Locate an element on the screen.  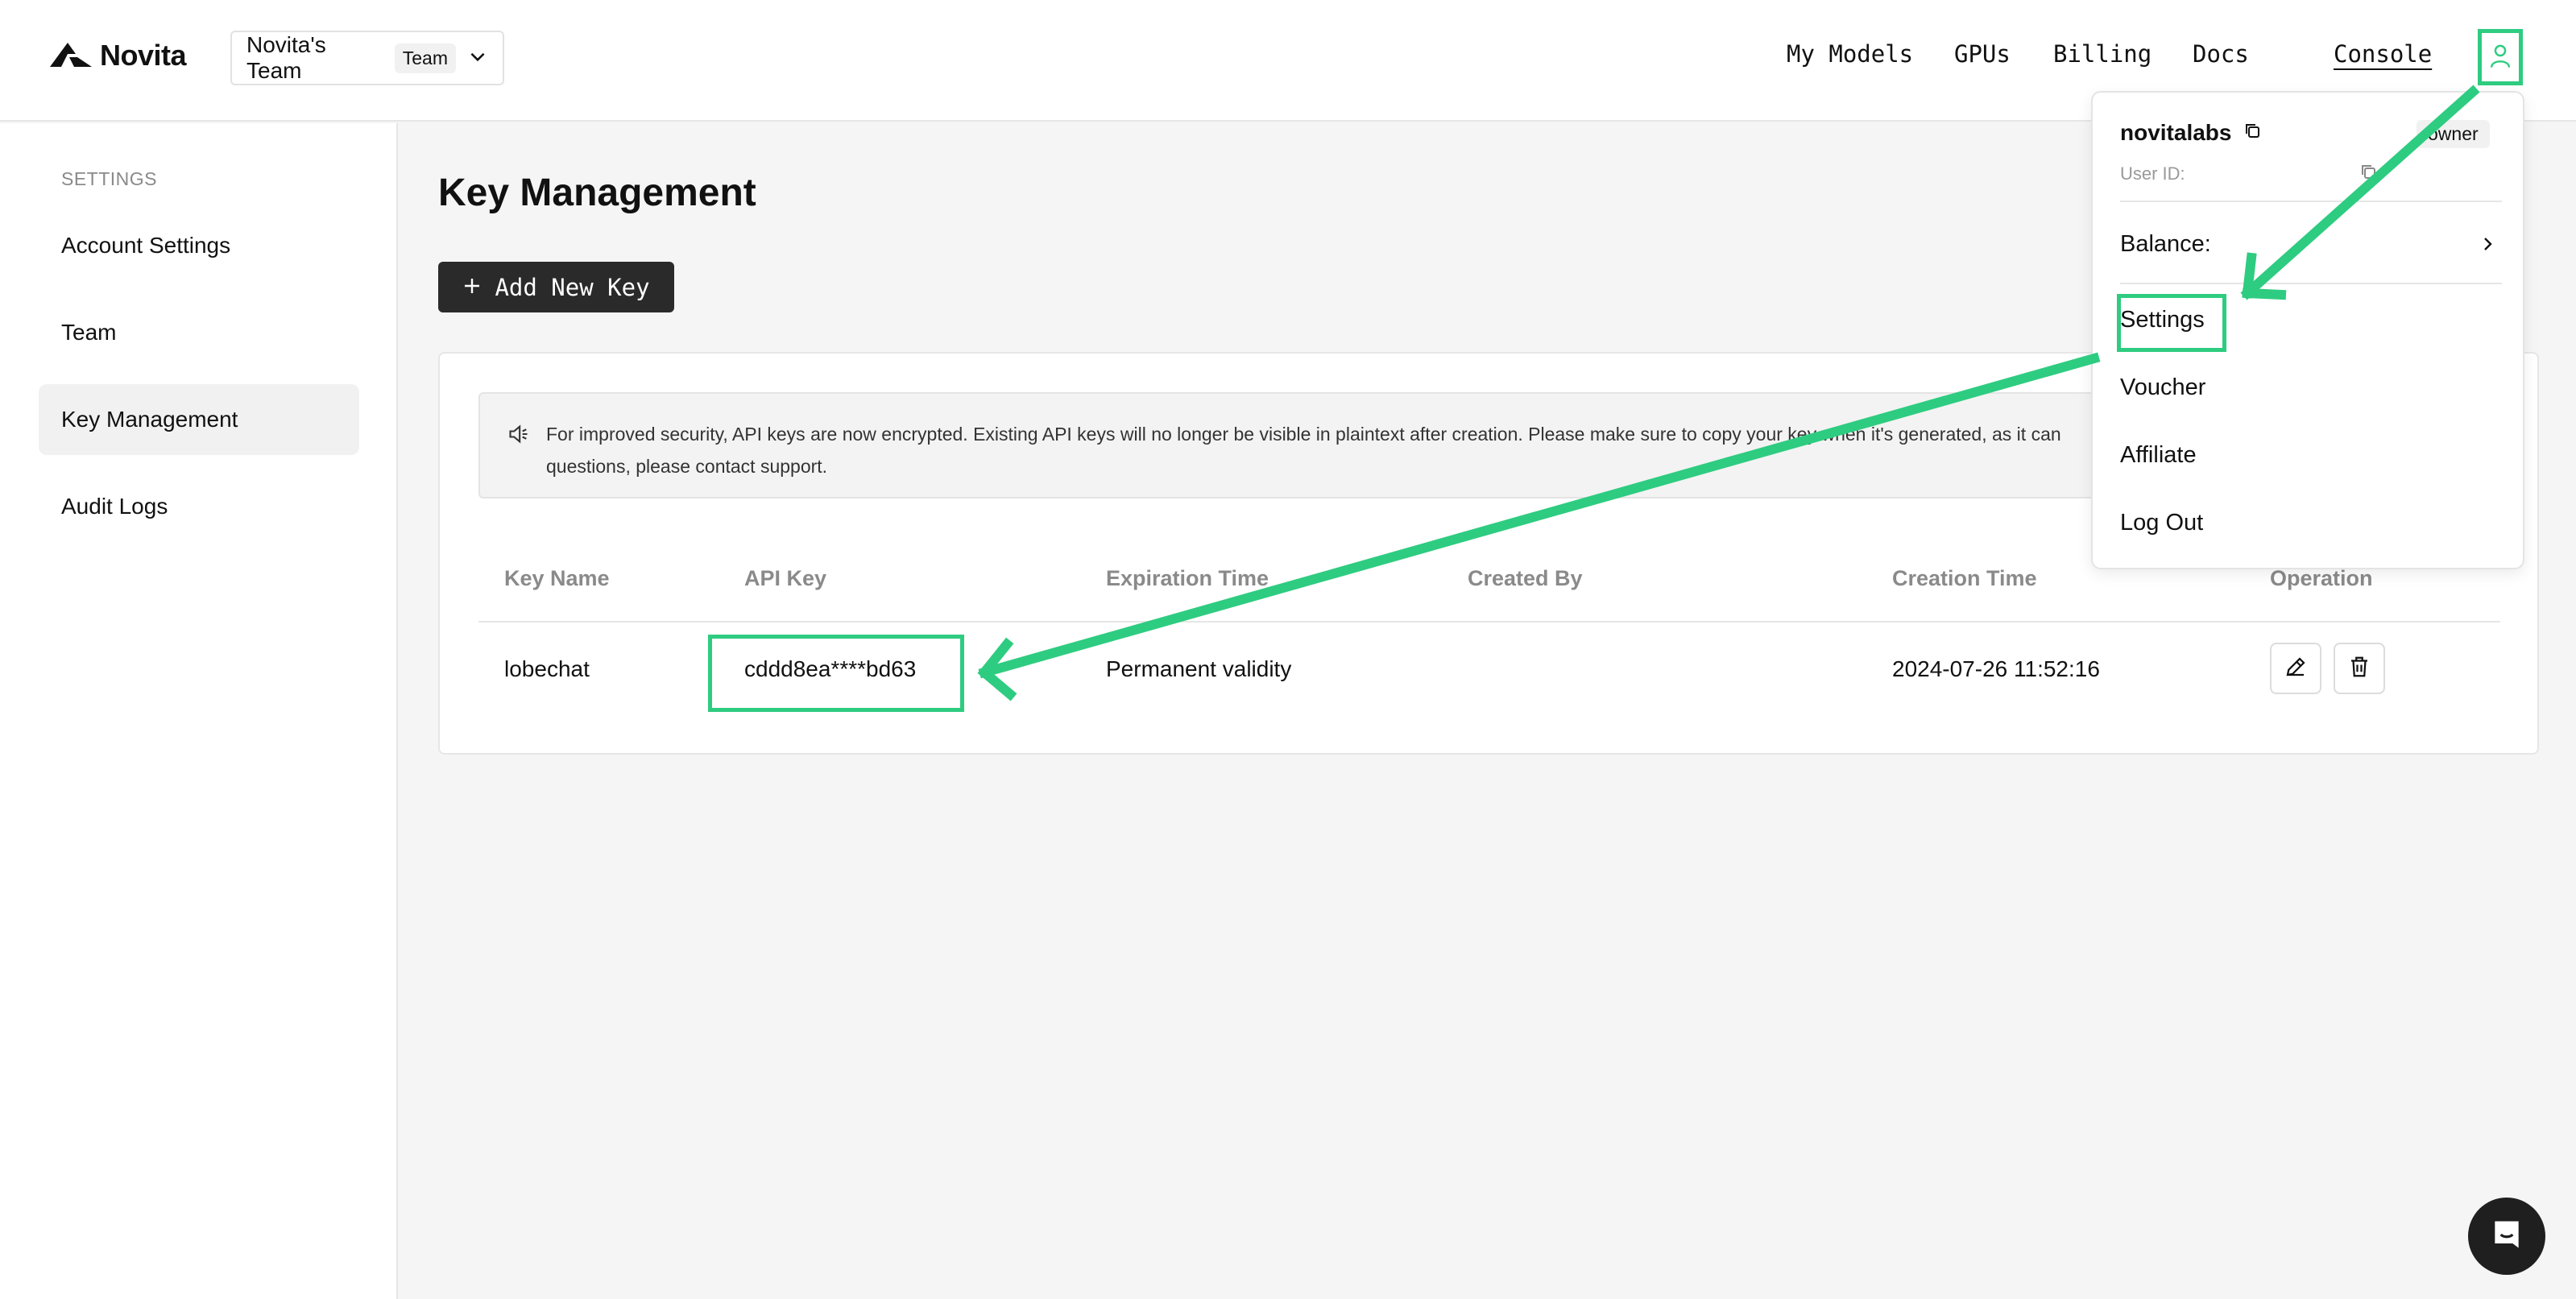
menu-item-log-out: Log Out is located at coordinates (2161, 523).